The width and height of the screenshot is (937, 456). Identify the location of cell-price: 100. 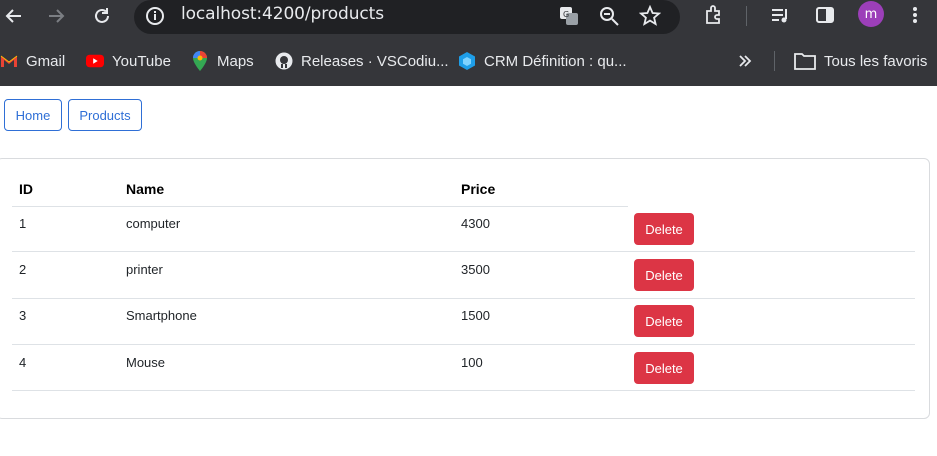
(472, 362).